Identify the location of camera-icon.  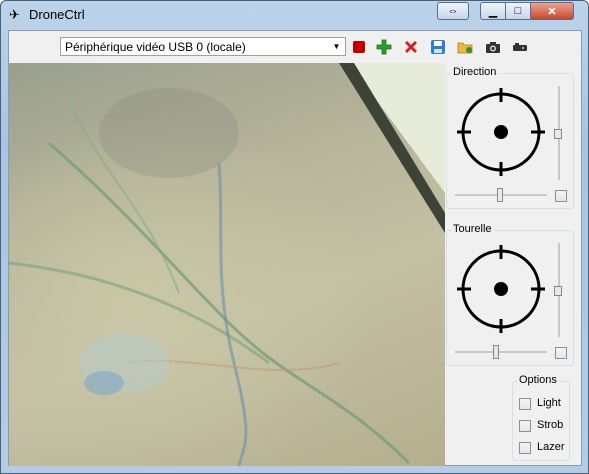
(493, 47).